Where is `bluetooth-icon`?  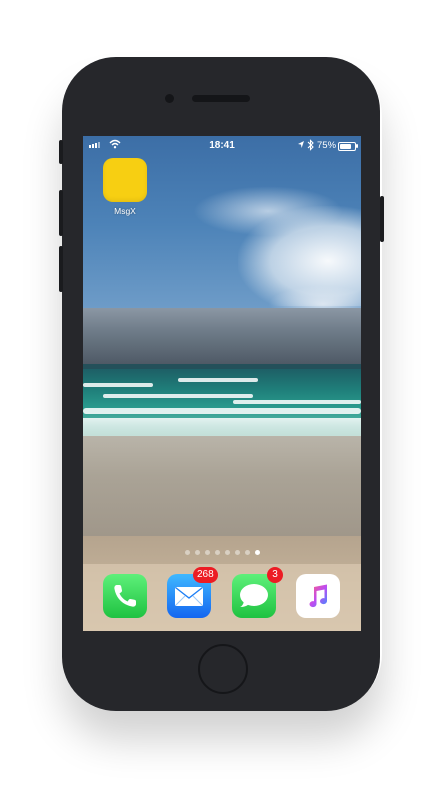
bluetooth-icon is located at coordinates (310, 145).